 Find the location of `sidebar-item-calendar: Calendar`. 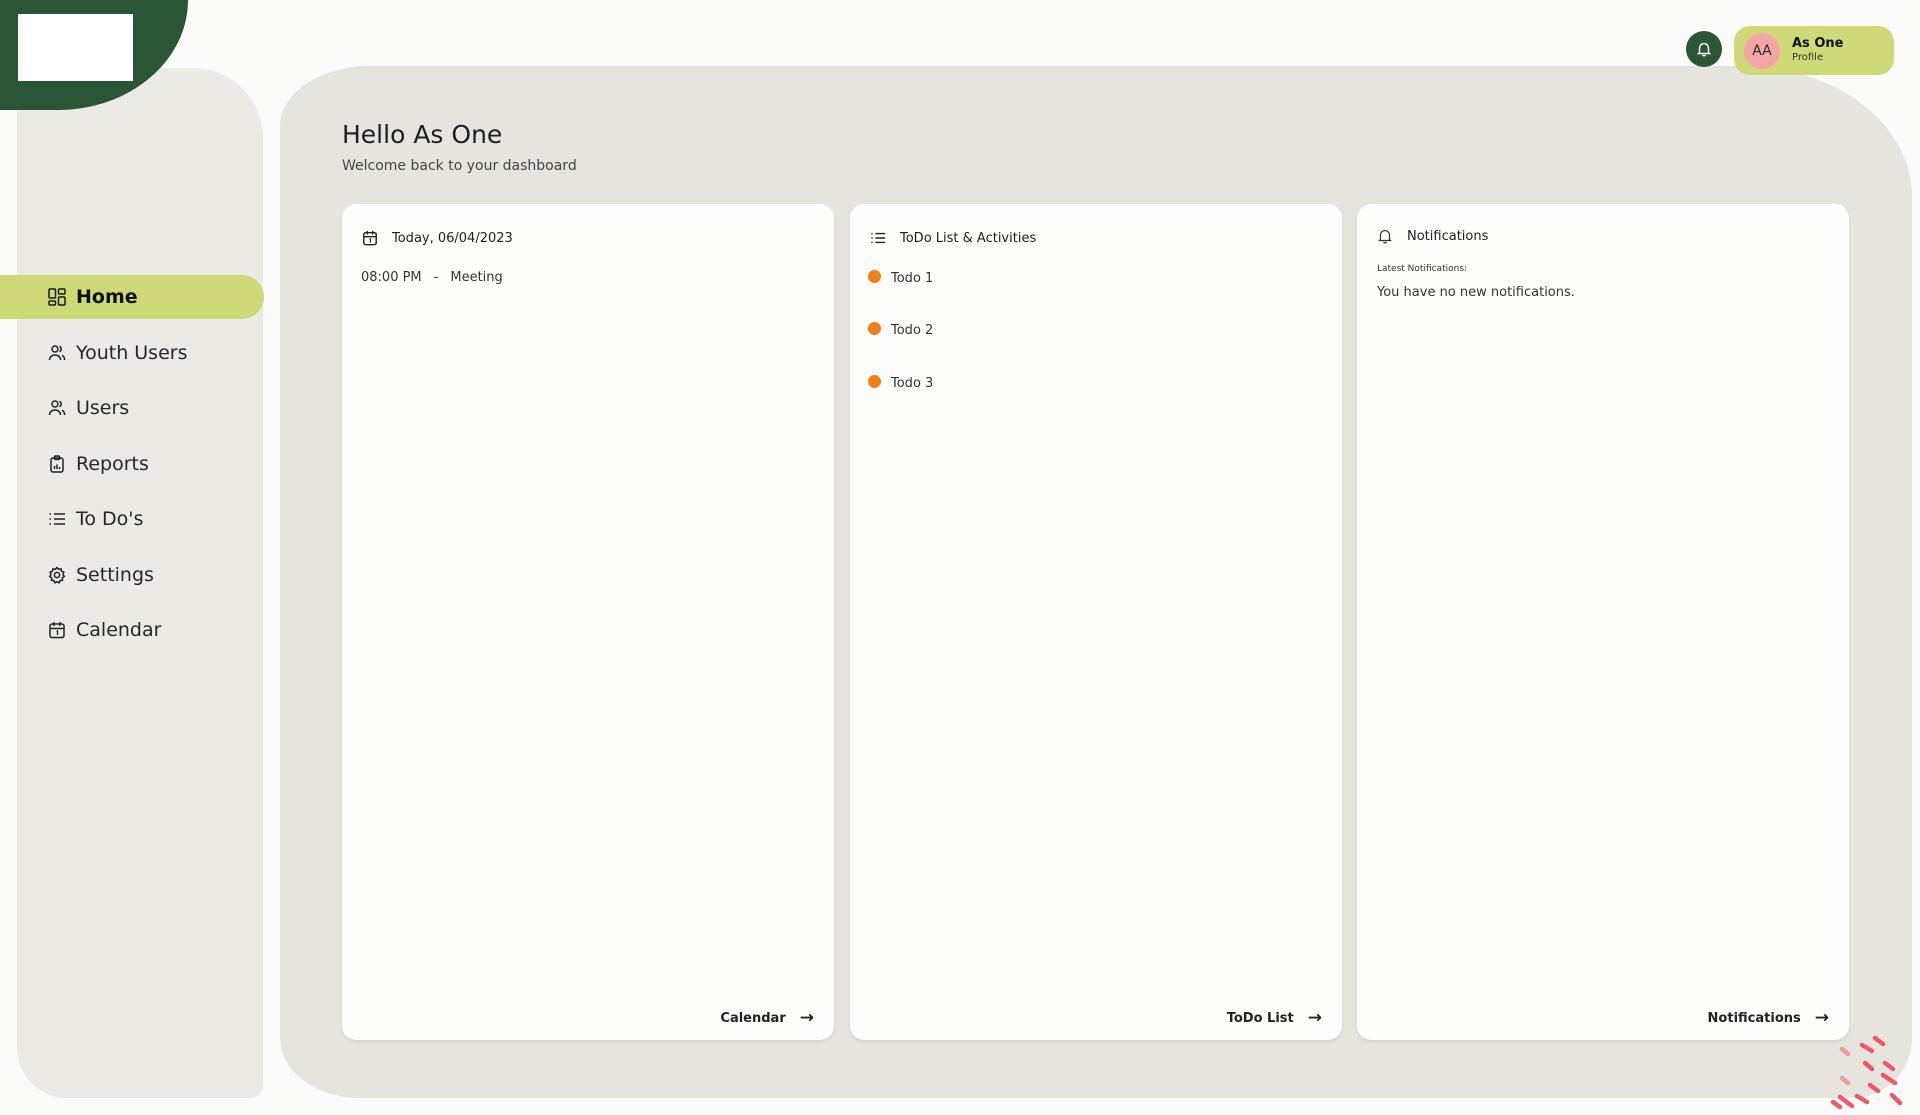

sidebar-item-calendar: Calendar is located at coordinates (132, 630).